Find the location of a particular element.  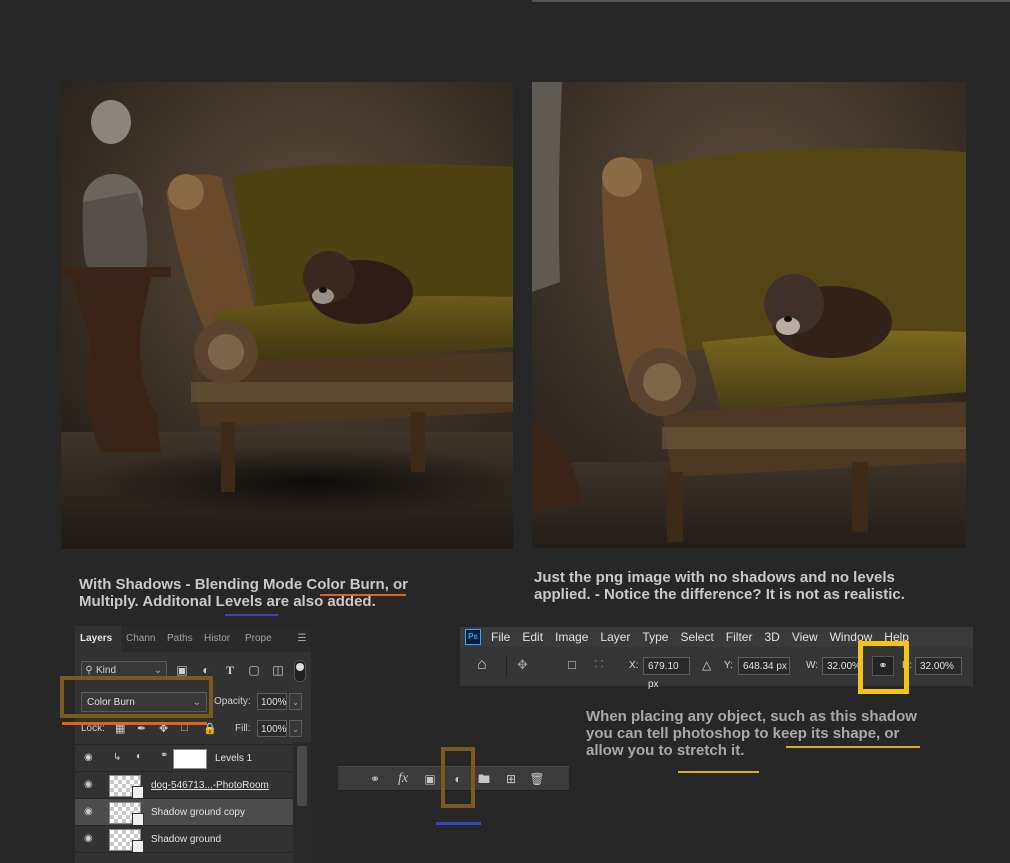

link-layers-icon: ⚭ is located at coordinates (375, 779).